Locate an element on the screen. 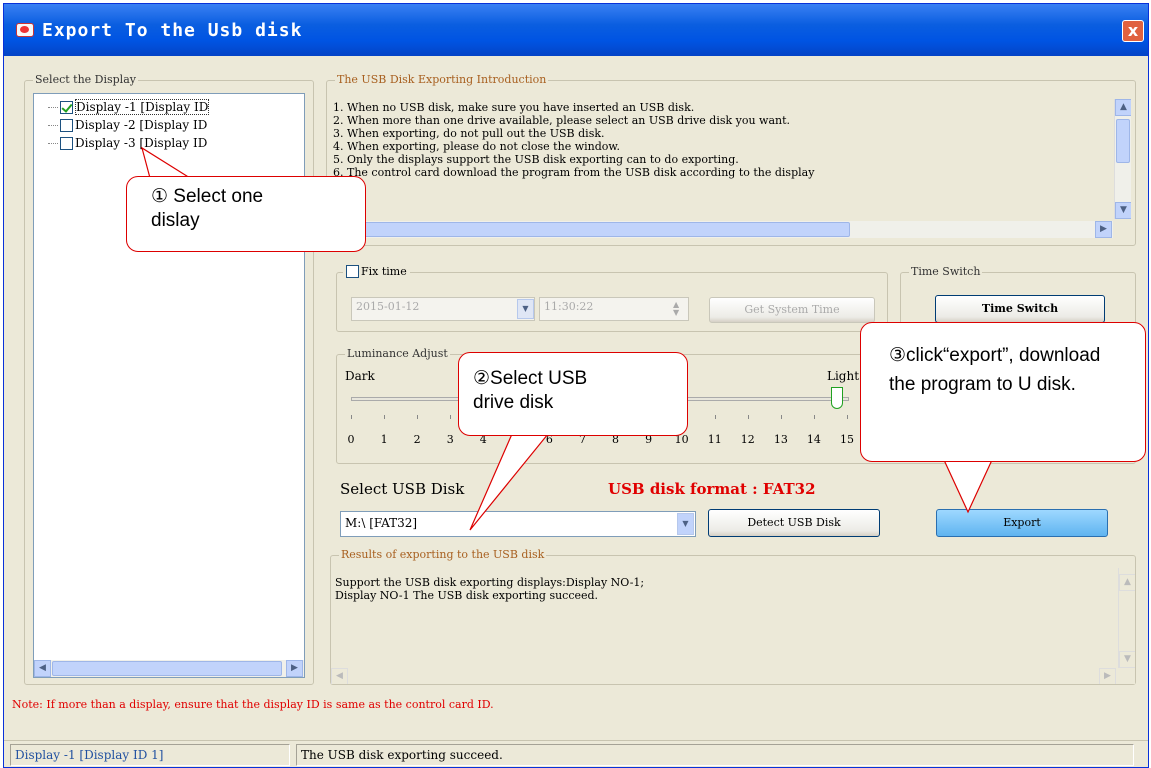 The image size is (1151, 768). intro-label: The USB Disk Exporting Introduction is located at coordinates (442, 79).